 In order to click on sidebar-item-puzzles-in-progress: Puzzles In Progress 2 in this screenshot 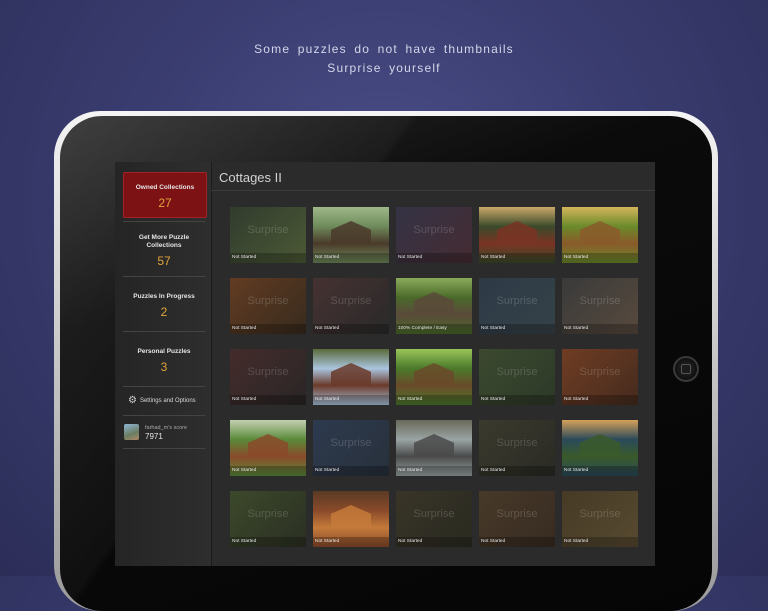, I will do `click(164, 308)`.